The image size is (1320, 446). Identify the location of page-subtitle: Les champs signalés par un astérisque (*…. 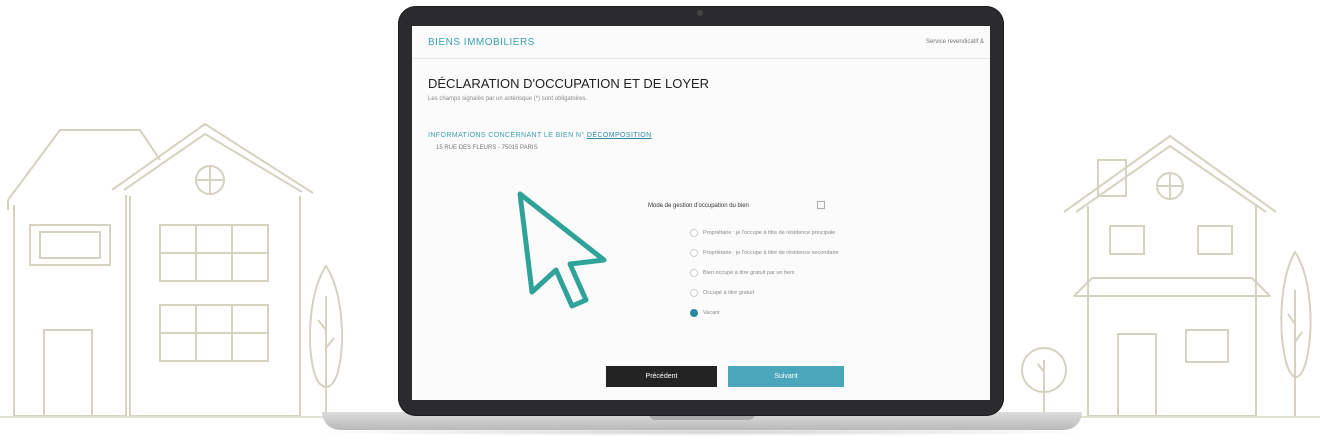
(508, 99).